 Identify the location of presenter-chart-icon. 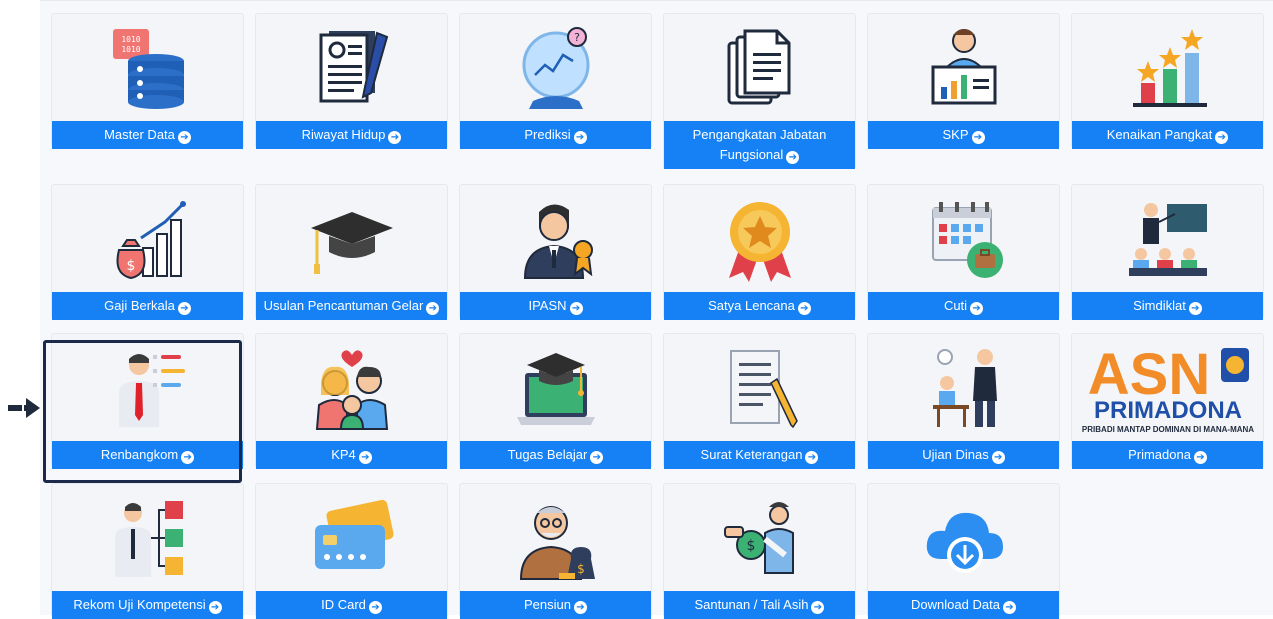
(963, 67).